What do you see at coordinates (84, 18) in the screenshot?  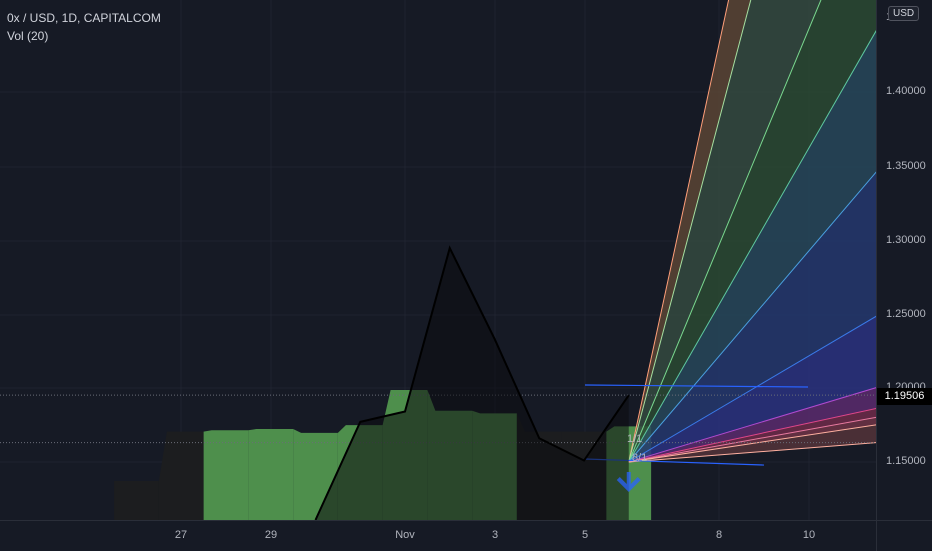 I see `symbol-title: 0x / USD, 1D, CAPITALCOM` at bounding box center [84, 18].